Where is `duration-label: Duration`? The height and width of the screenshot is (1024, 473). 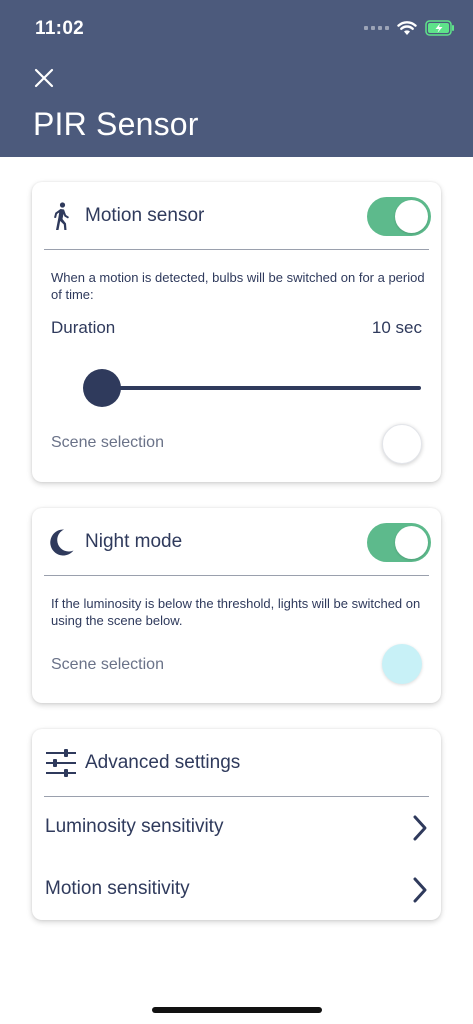 duration-label: Duration is located at coordinates (83, 327).